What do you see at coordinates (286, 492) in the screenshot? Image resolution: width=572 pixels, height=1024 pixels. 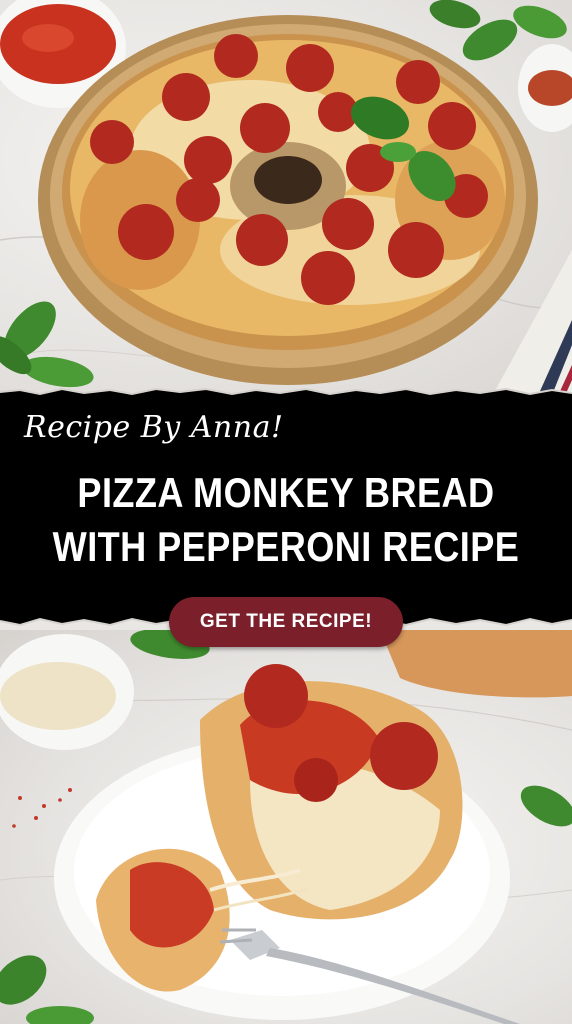 I see `recipe-title-line-1: PIZZA MONKEY BREAD` at bounding box center [286, 492].